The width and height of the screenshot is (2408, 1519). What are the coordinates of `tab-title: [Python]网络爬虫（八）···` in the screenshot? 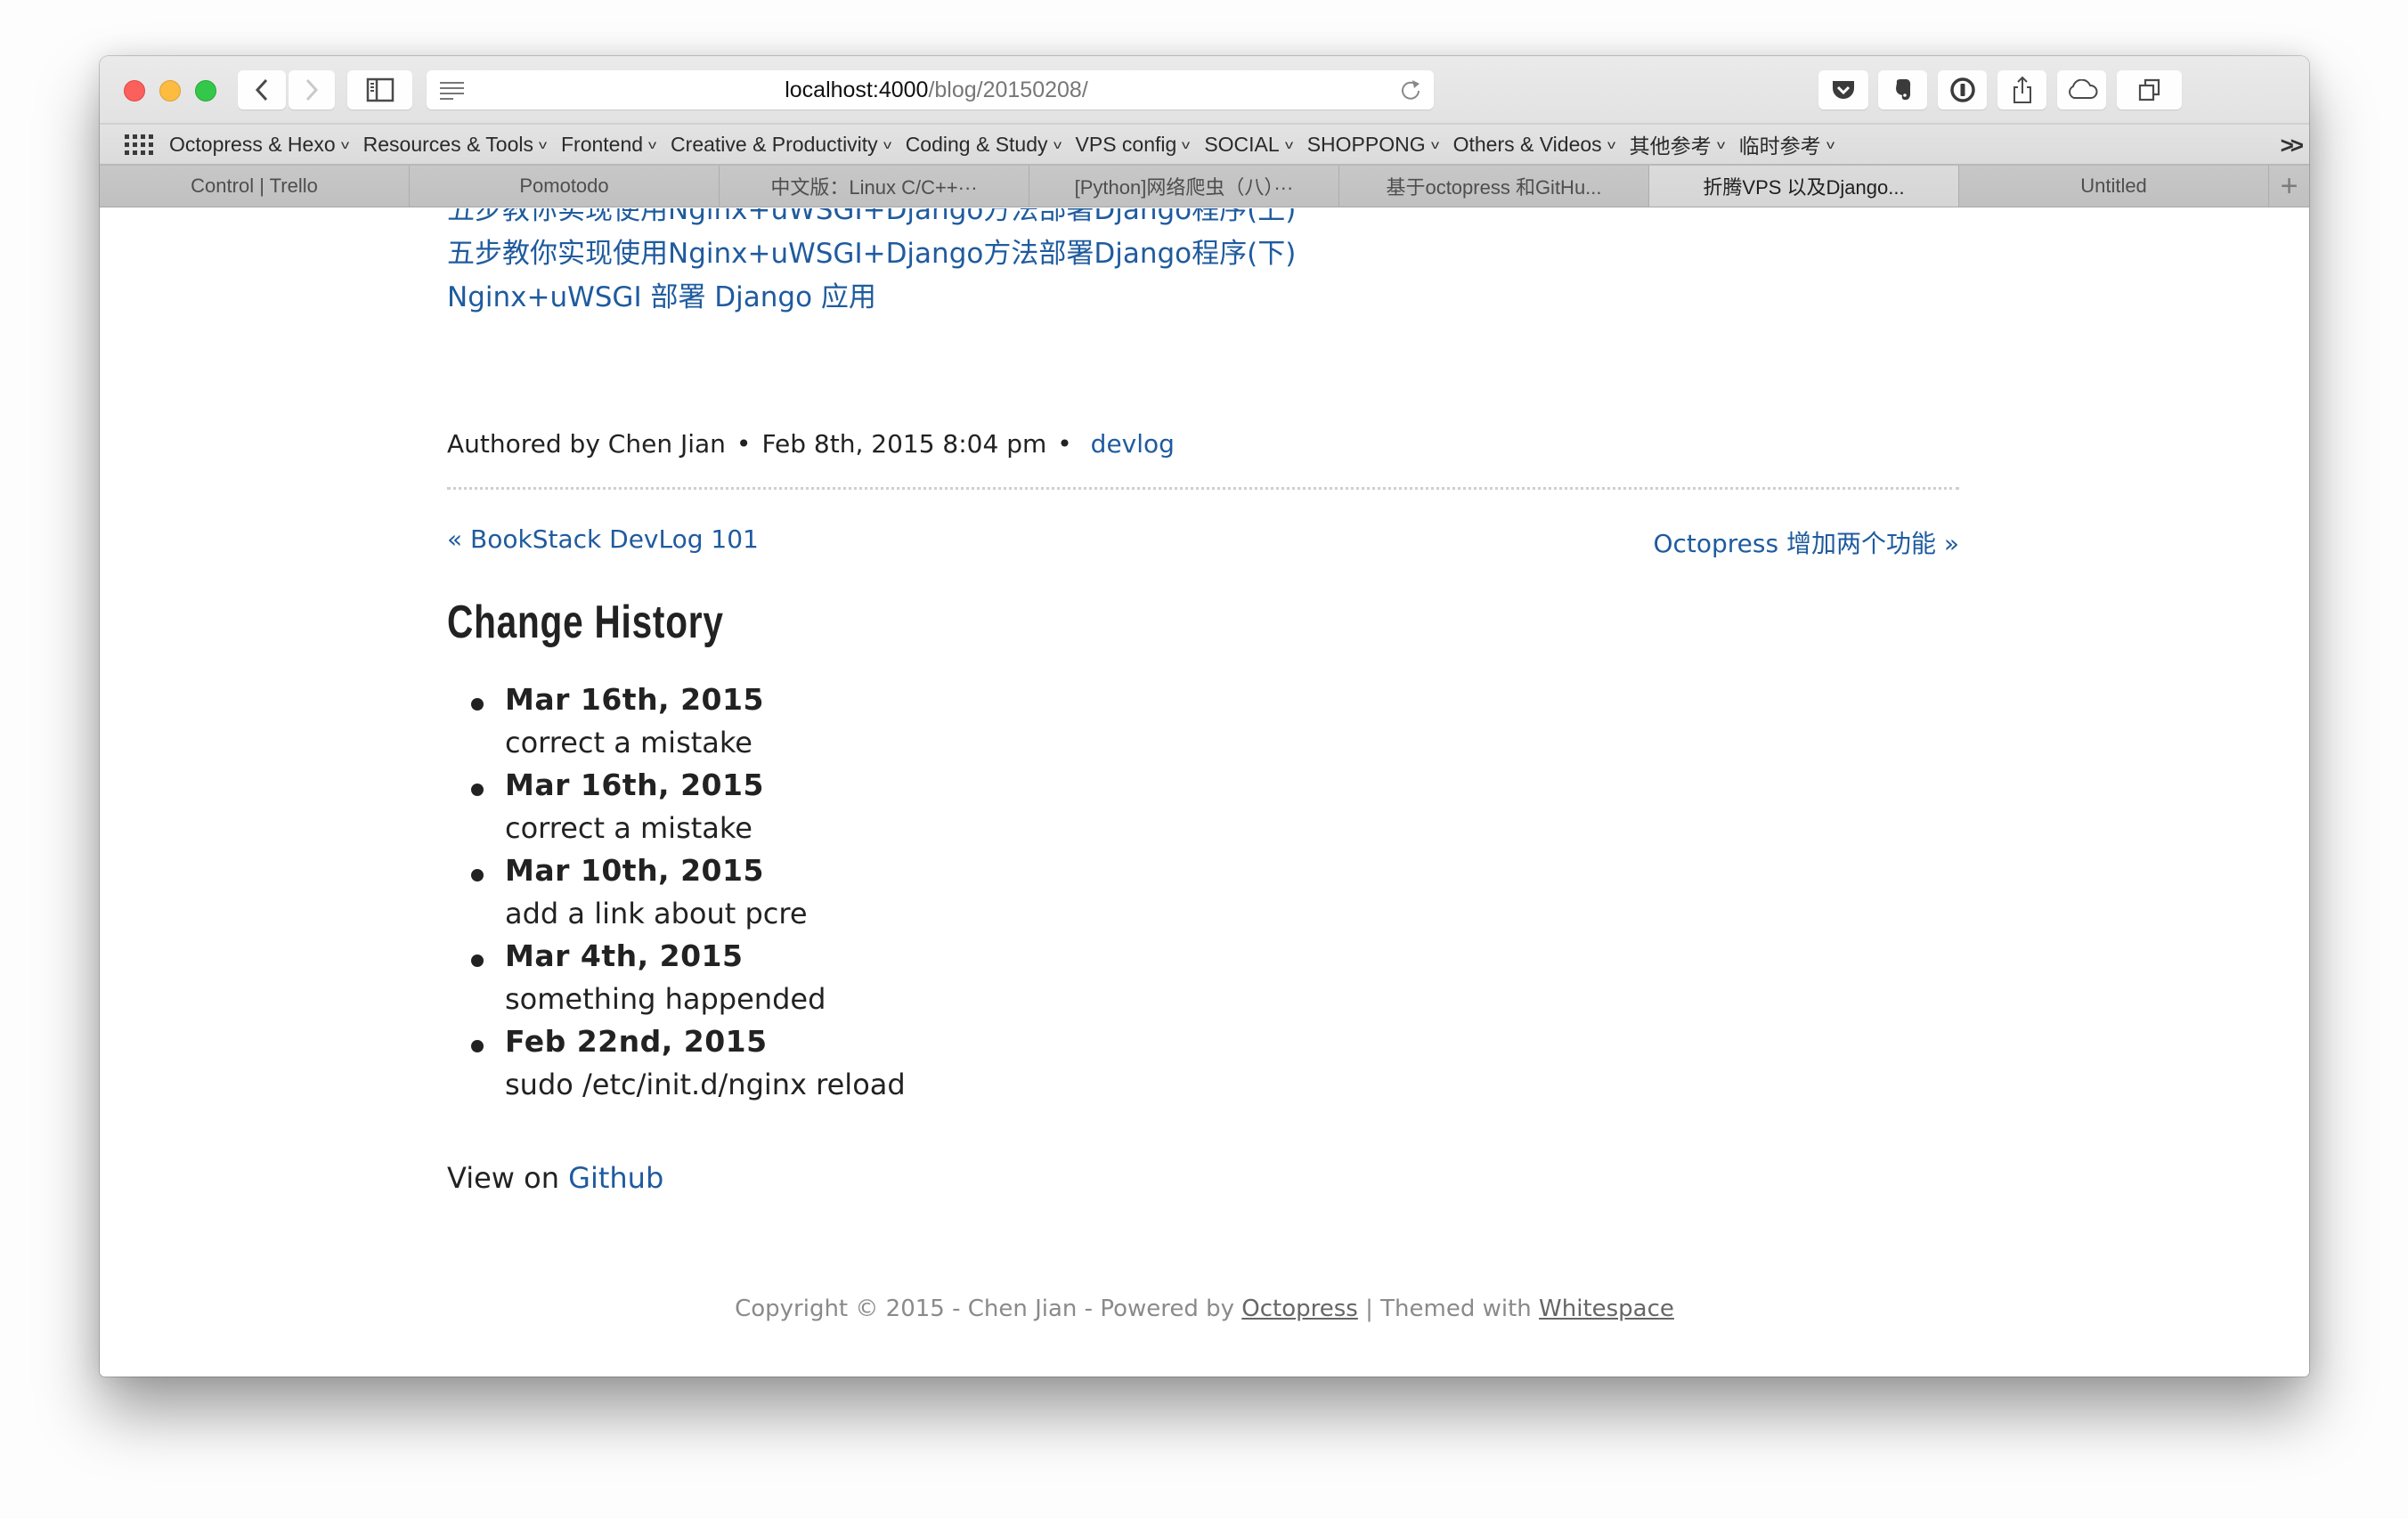 It's located at (1184, 188).